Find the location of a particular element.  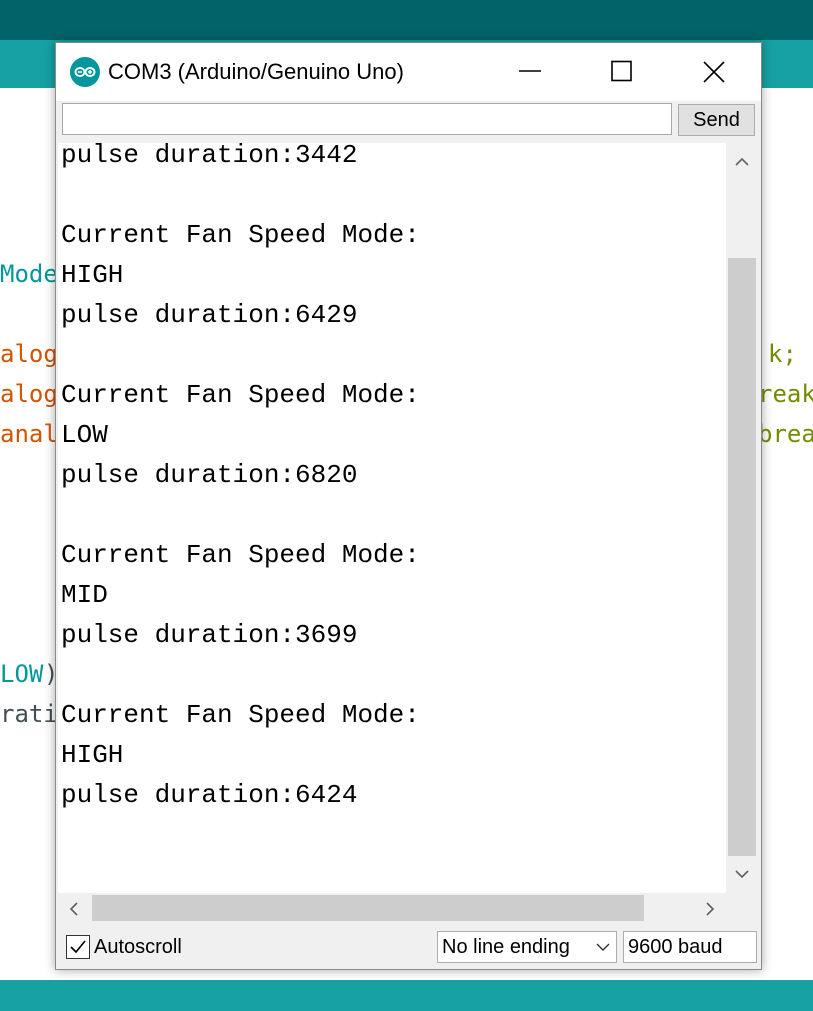

line-ending-value: No line ending is located at coordinates (506, 947).